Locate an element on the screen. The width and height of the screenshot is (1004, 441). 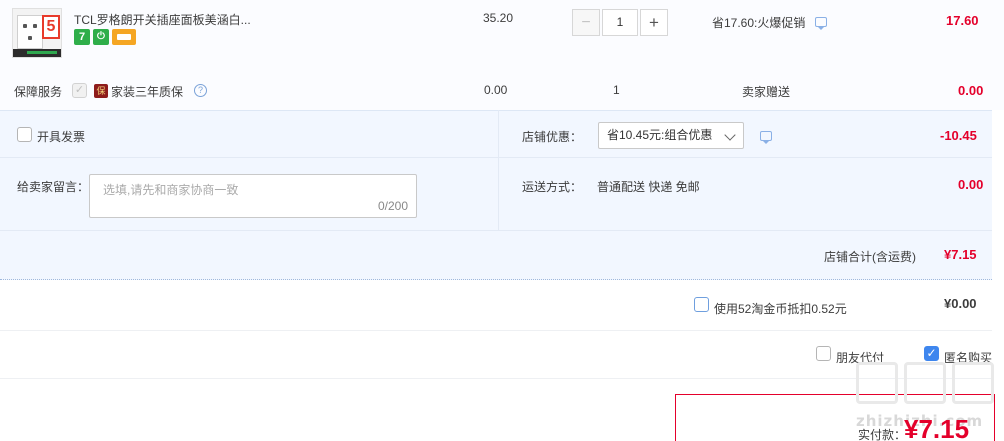
warranty-name: 家装三年质保 is located at coordinates (147, 92).